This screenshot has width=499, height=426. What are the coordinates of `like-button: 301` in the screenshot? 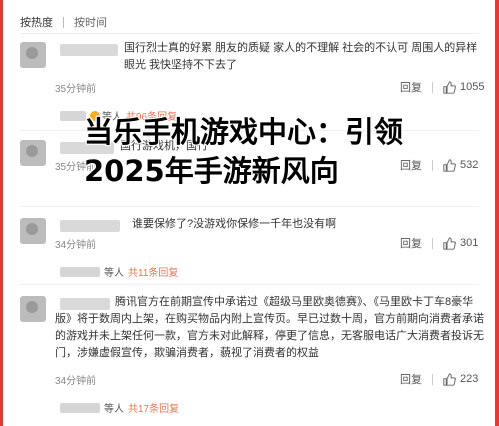 It's located at (461, 243).